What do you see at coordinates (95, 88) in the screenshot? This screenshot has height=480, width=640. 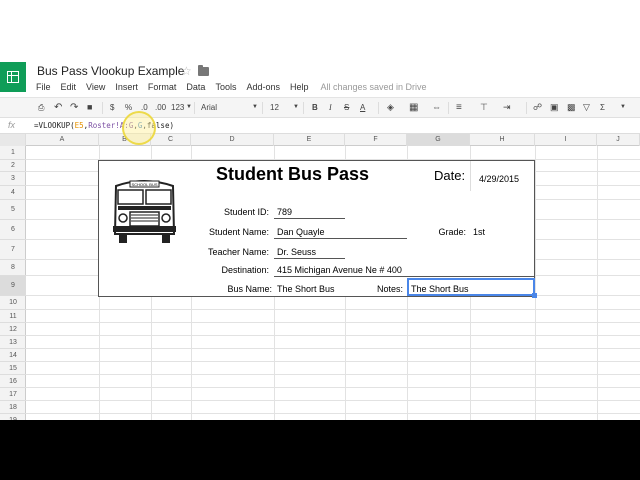 I see `menu-view: View` at bounding box center [95, 88].